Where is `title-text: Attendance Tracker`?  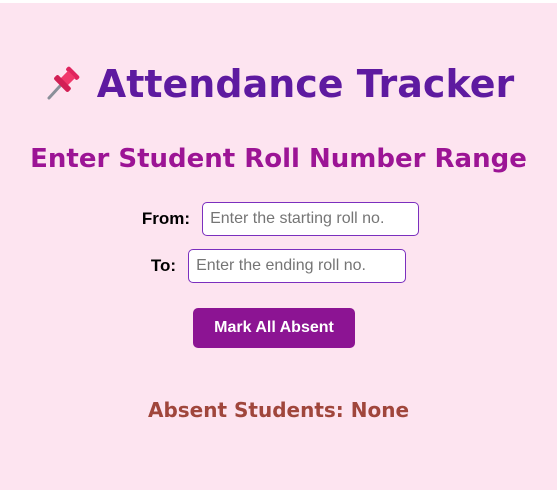
title-text: Attendance Tracker is located at coordinates (305, 84).